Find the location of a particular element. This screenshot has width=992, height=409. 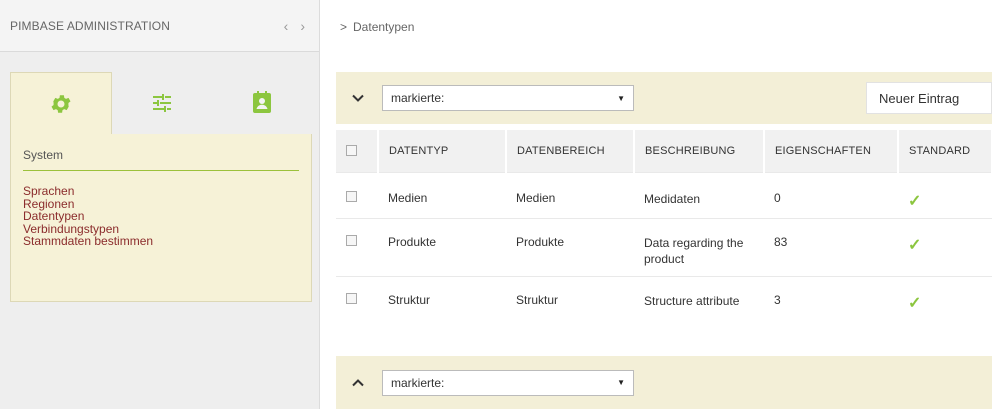

link-sprachen: Sprachen is located at coordinates (161, 191).